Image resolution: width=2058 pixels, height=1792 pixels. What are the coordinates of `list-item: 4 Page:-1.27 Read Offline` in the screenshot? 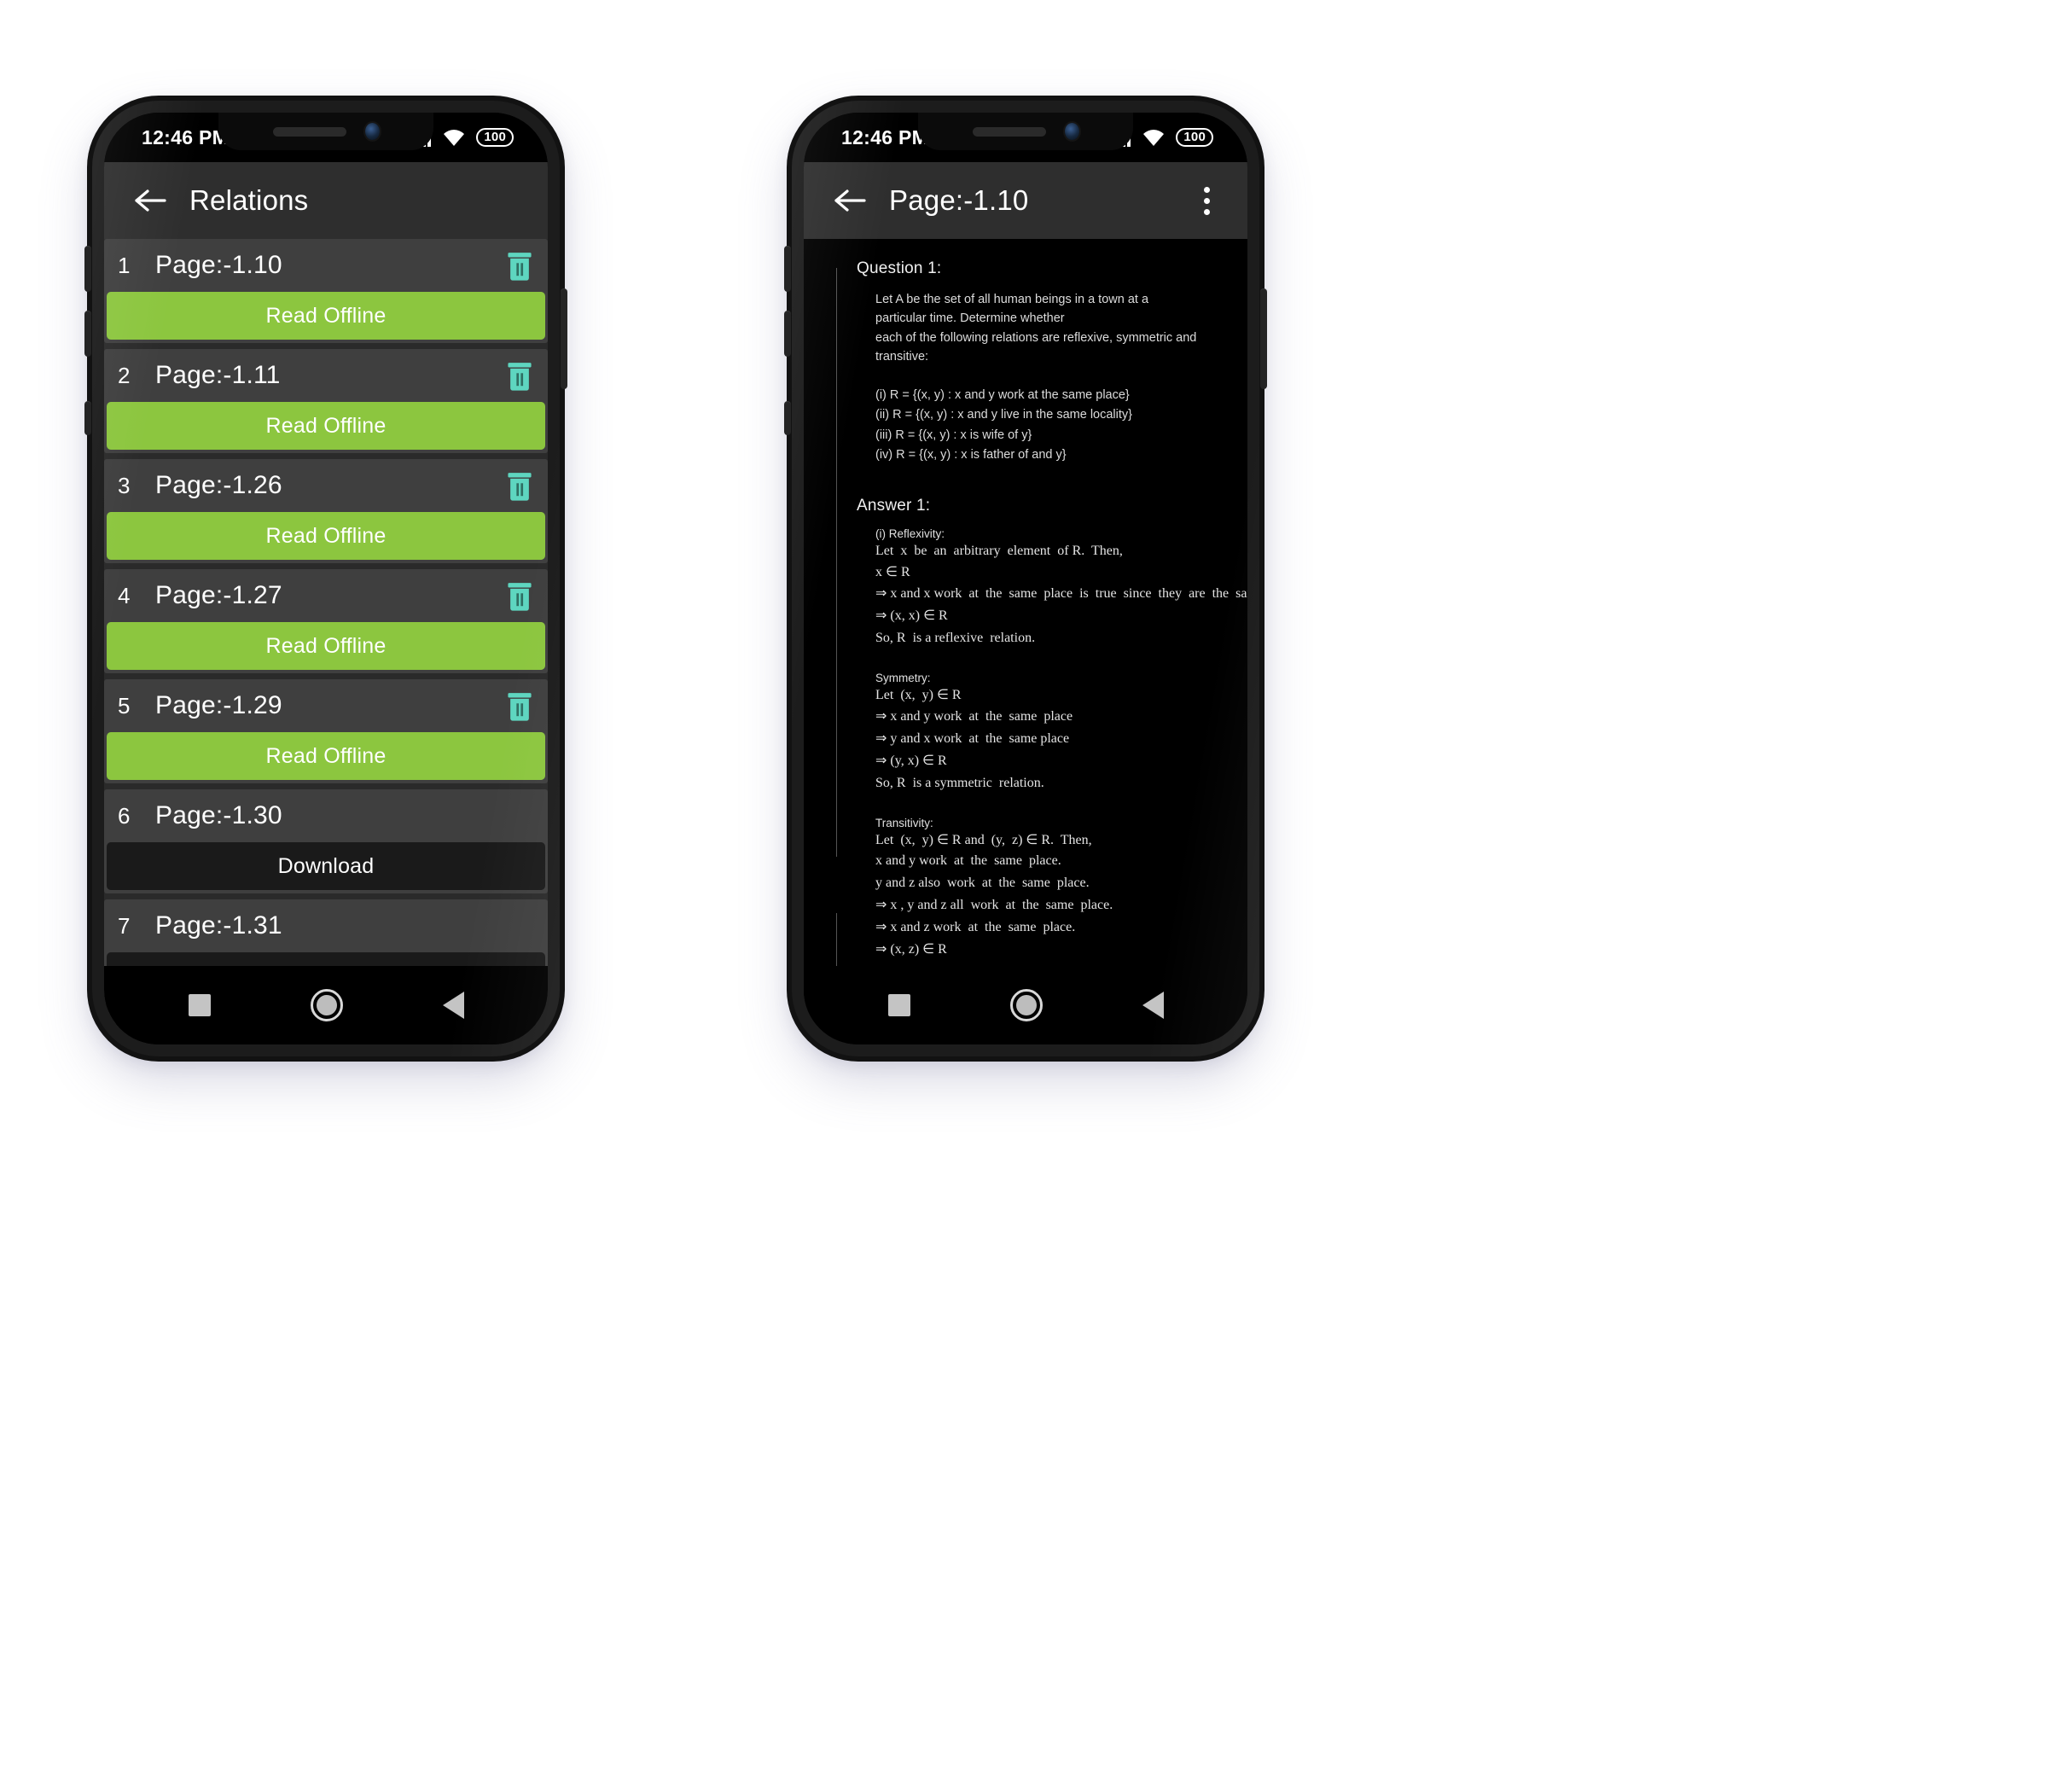 It's located at (326, 621).